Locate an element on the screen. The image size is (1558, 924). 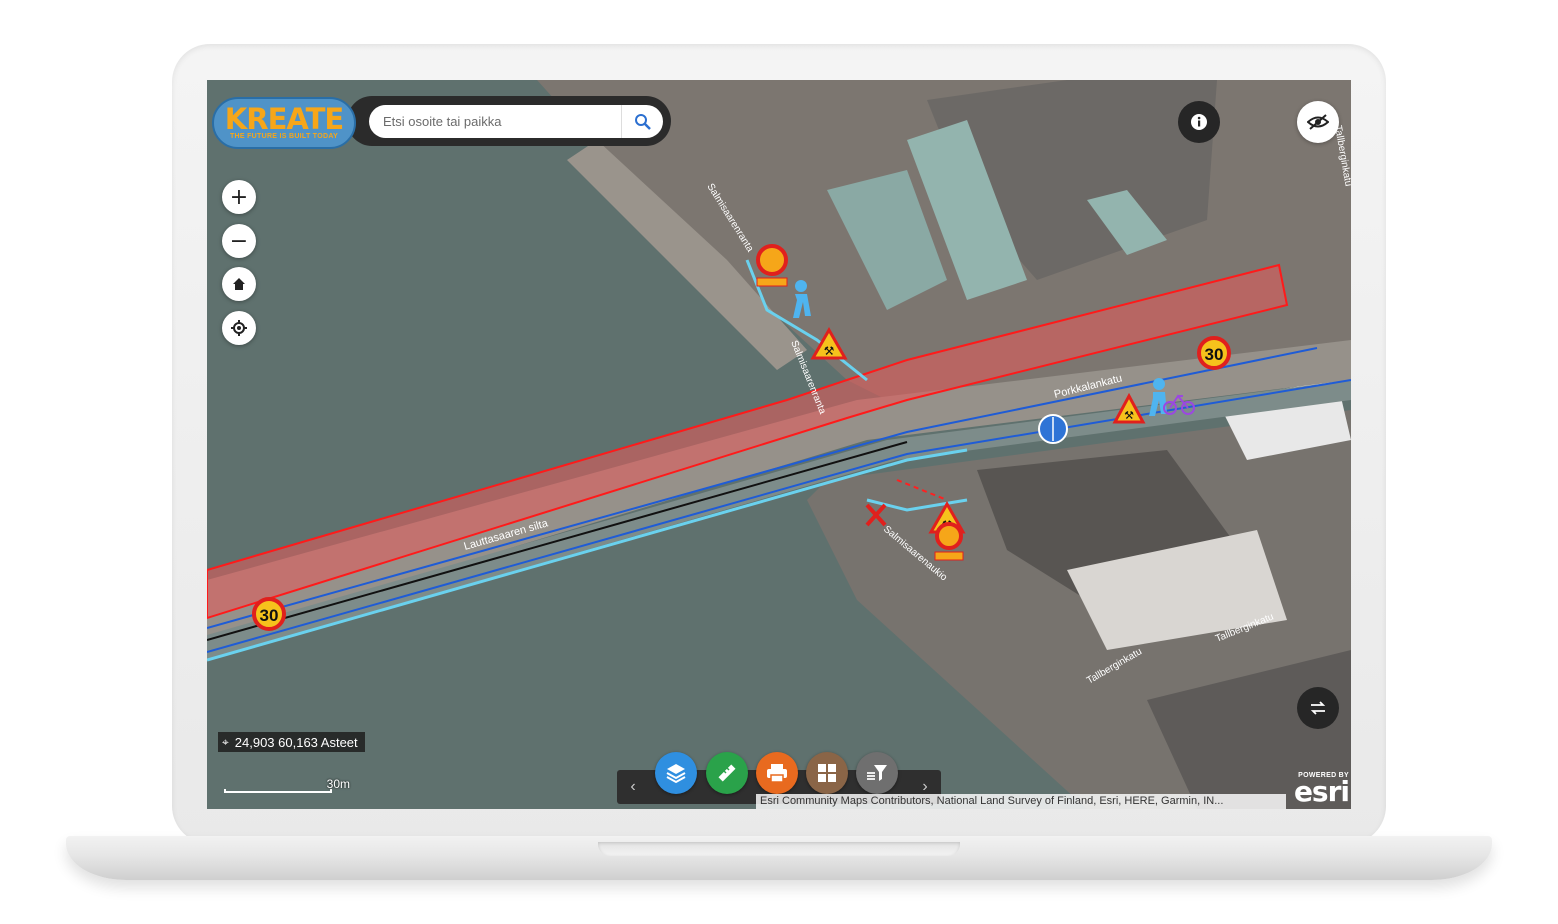
basemap-button is located at coordinates (827, 773).